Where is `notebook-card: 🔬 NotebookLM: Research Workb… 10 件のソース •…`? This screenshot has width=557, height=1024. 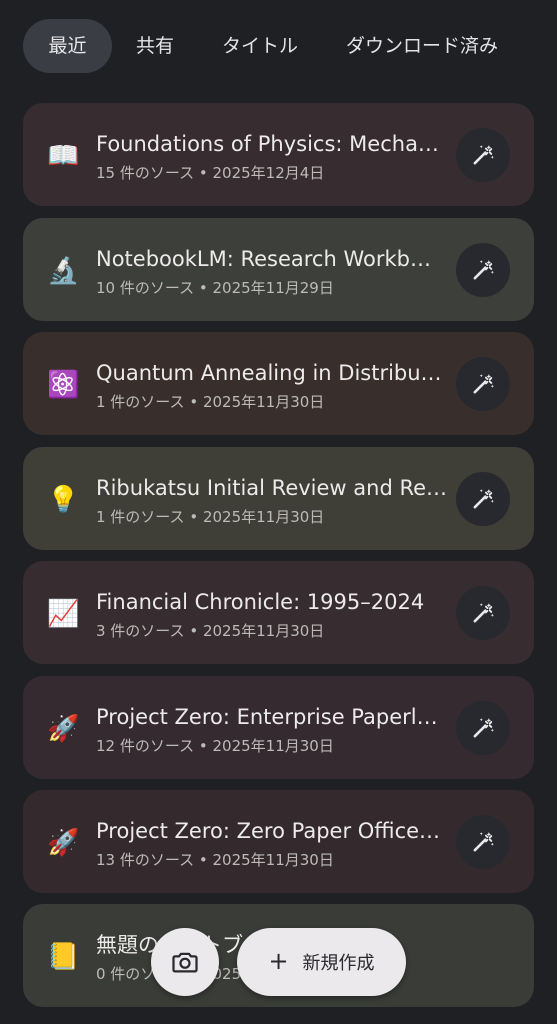
notebook-card: 🔬 NotebookLM: Research Workb… 10 件のソース •… is located at coordinates (278, 269).